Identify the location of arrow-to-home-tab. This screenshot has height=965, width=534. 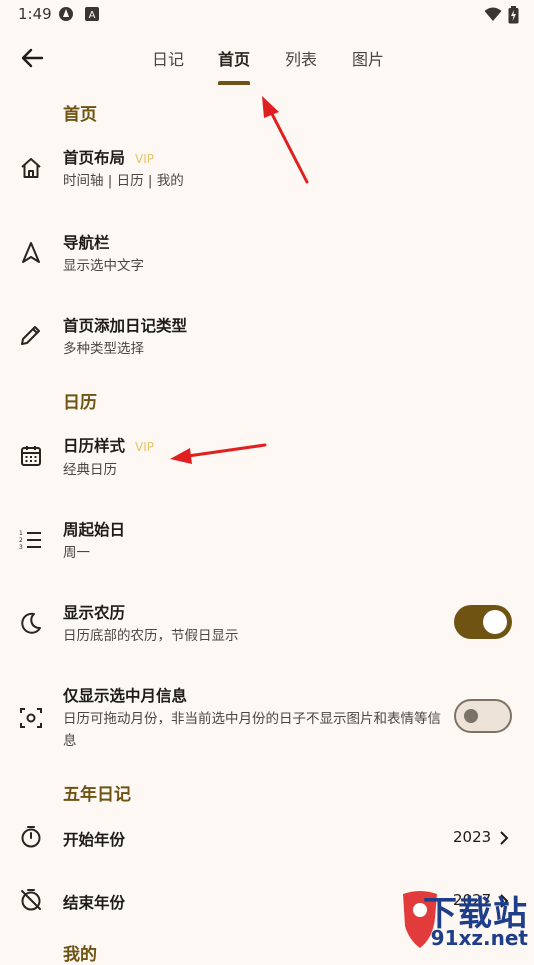
(285, 140).